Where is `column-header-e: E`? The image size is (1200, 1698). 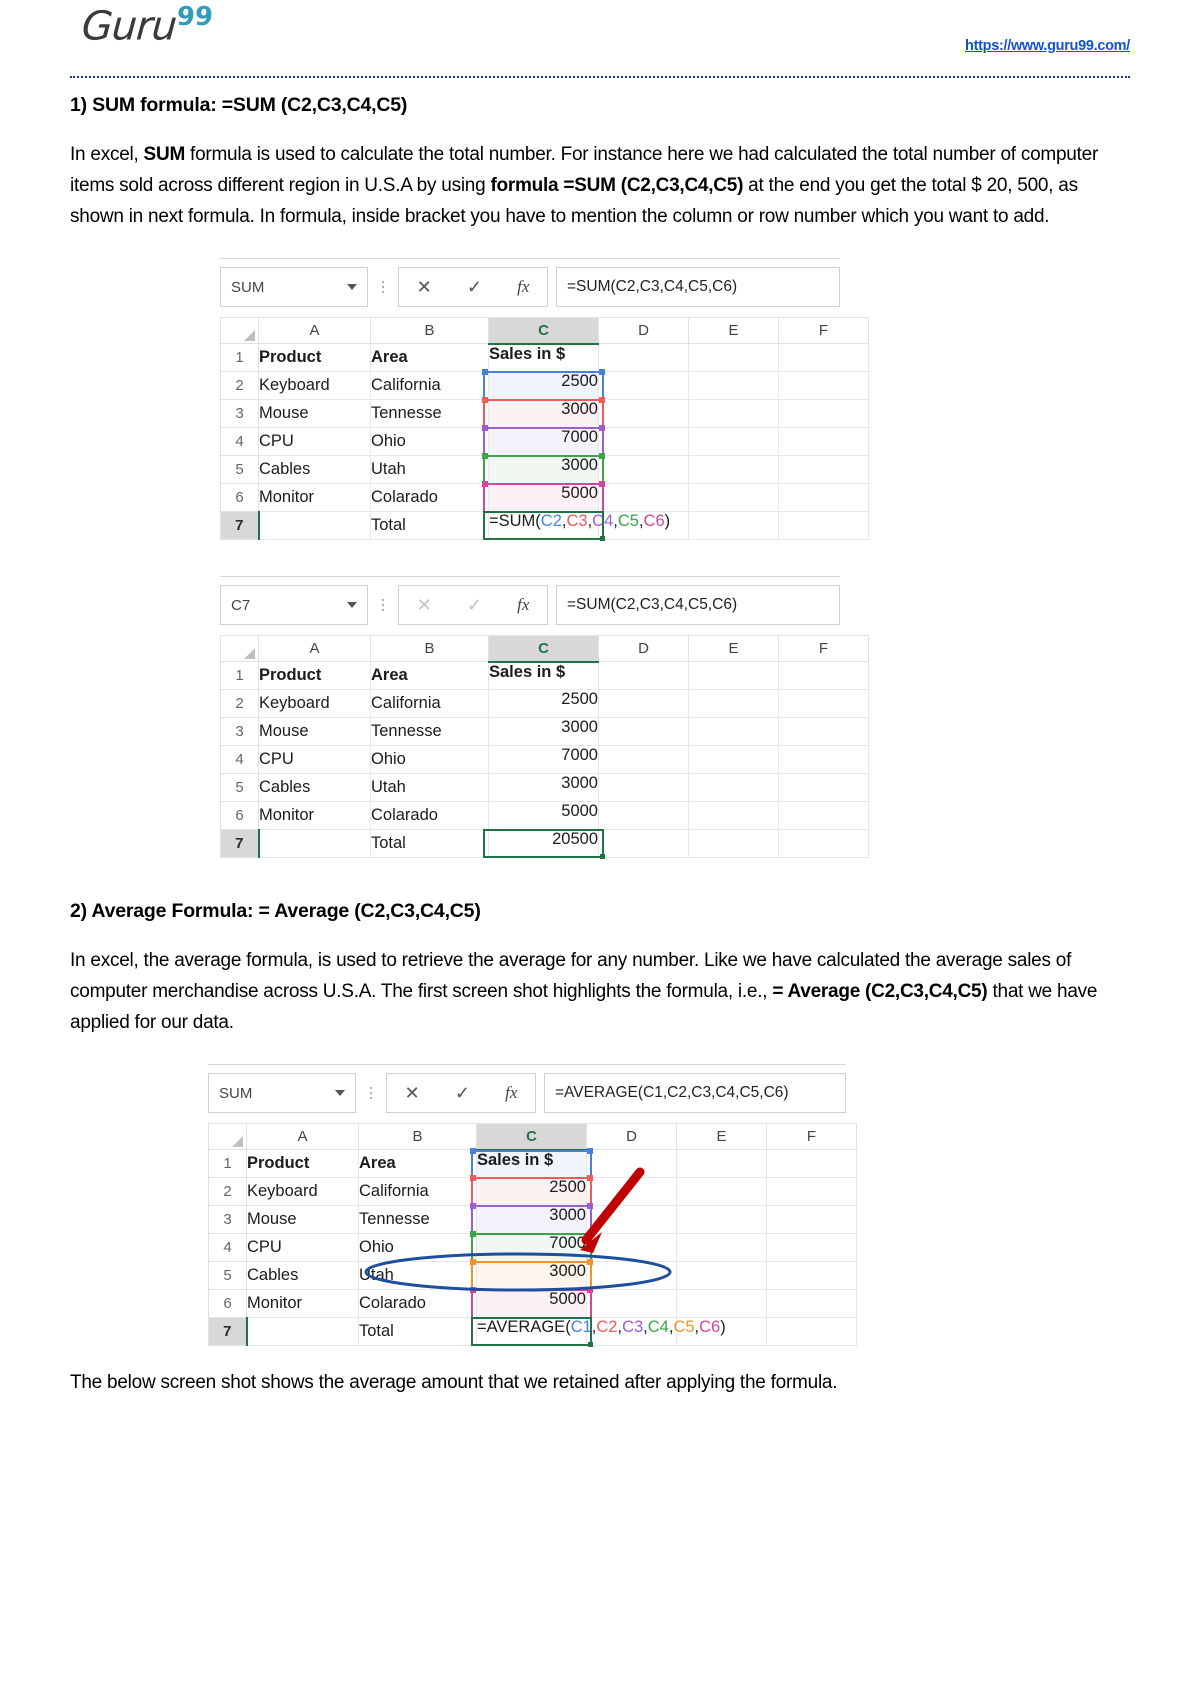
column-header-e: E is located at coordinates (721, 1136).